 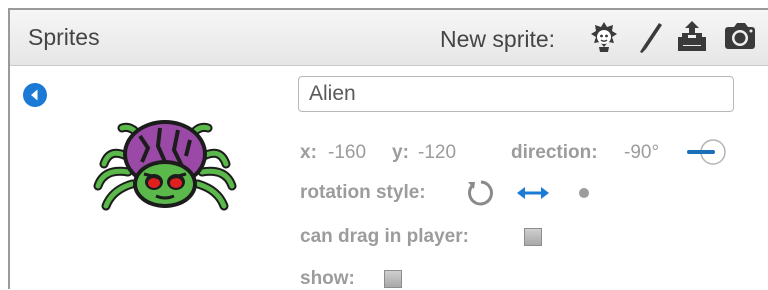 What do you see at coordinates (347, 152) in the screenshot?
I see `x-value: -160` at bounding box center [347, 152].